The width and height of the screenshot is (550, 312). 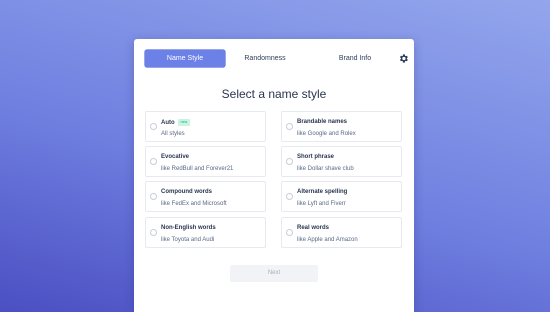 I want to click on option-title: Non-English words, so click(x=188, y=228).